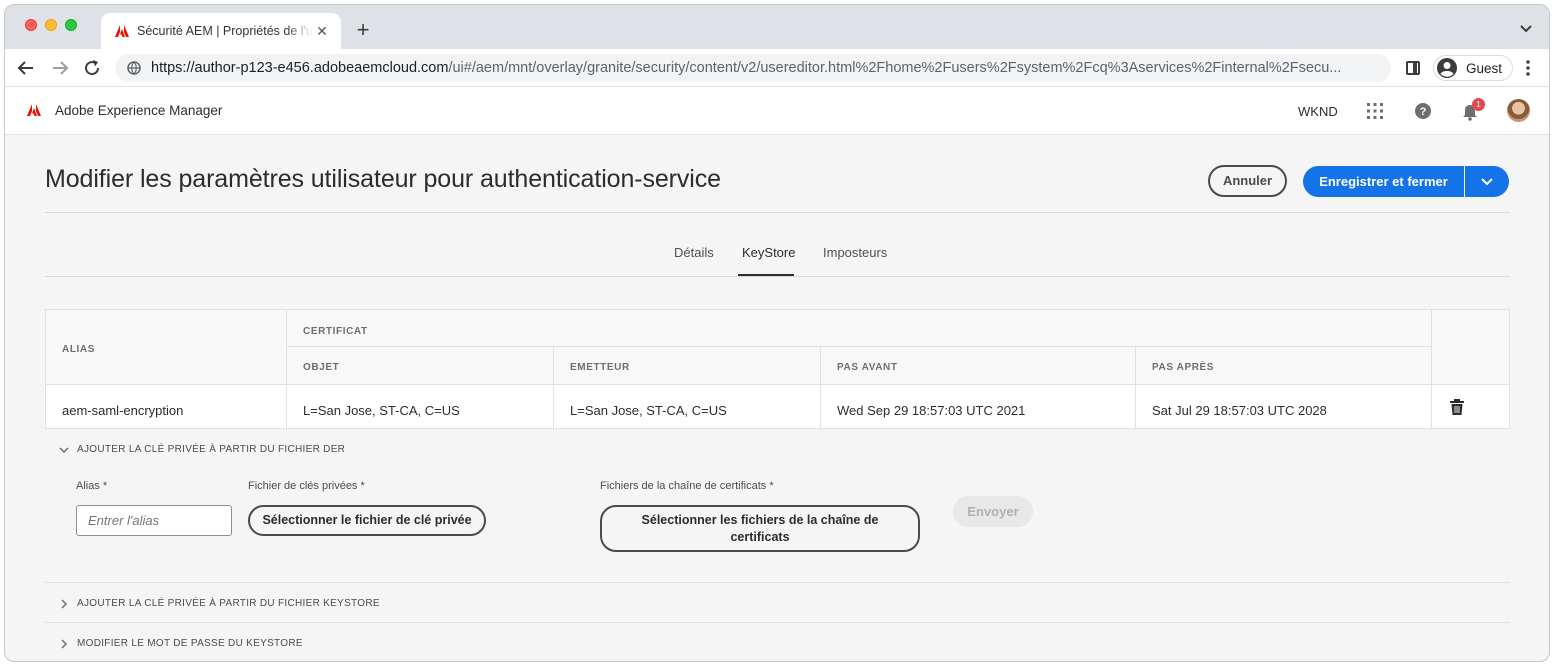  What do you see at coordinates (31, 25) in the screenshot?
I see `close-window-button` at bounding box center [31, 25].